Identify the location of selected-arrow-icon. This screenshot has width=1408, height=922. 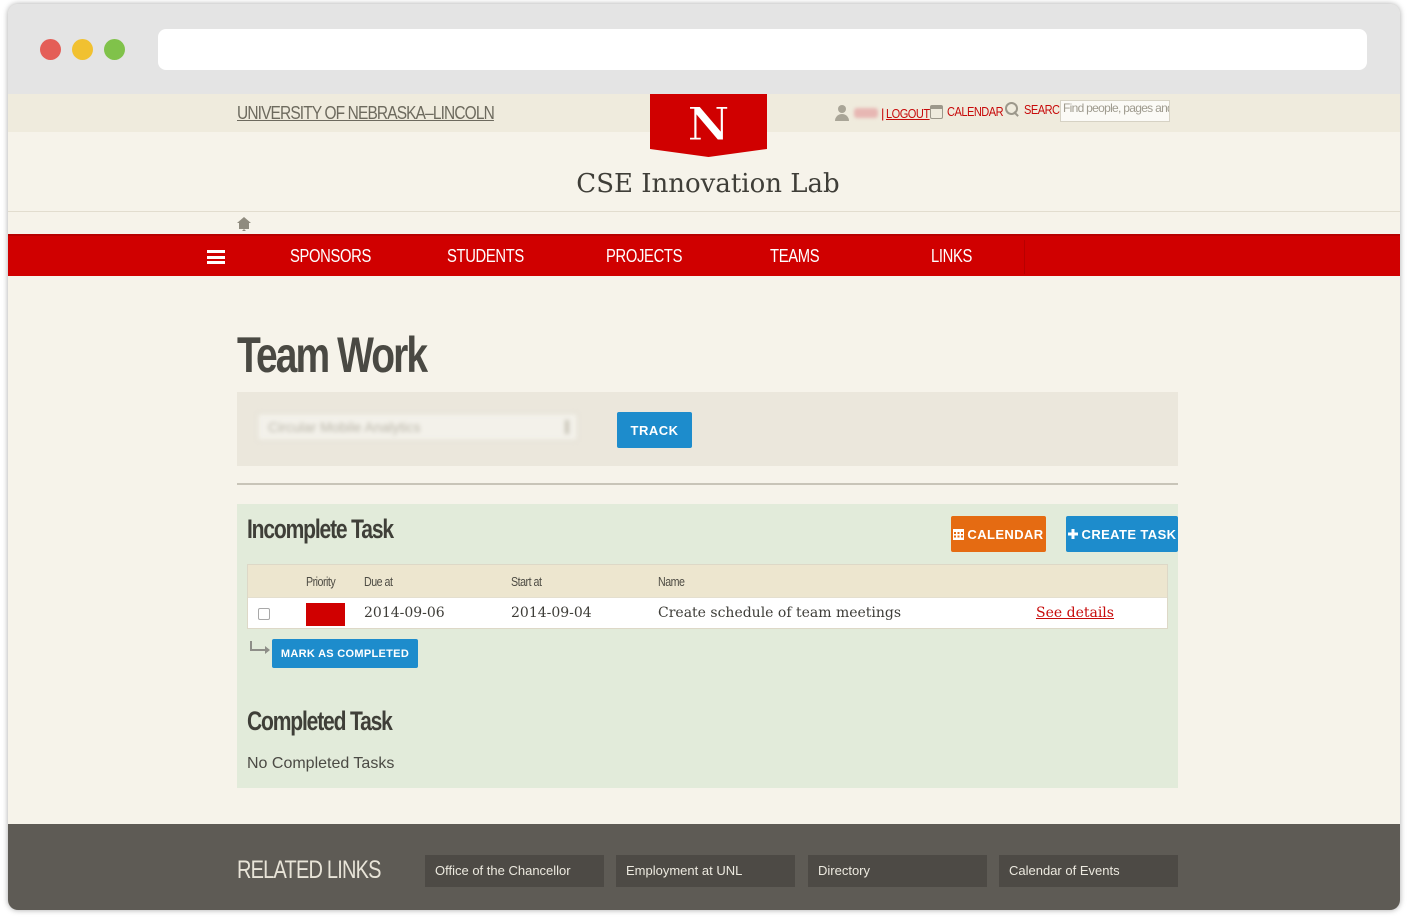
(260, 647).